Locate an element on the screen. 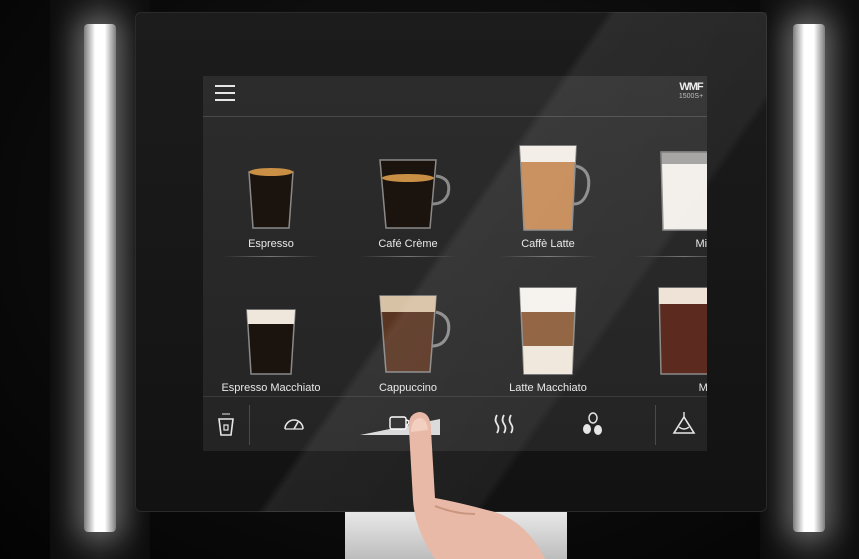  pointing-finger is located at coordinates (476, 485).